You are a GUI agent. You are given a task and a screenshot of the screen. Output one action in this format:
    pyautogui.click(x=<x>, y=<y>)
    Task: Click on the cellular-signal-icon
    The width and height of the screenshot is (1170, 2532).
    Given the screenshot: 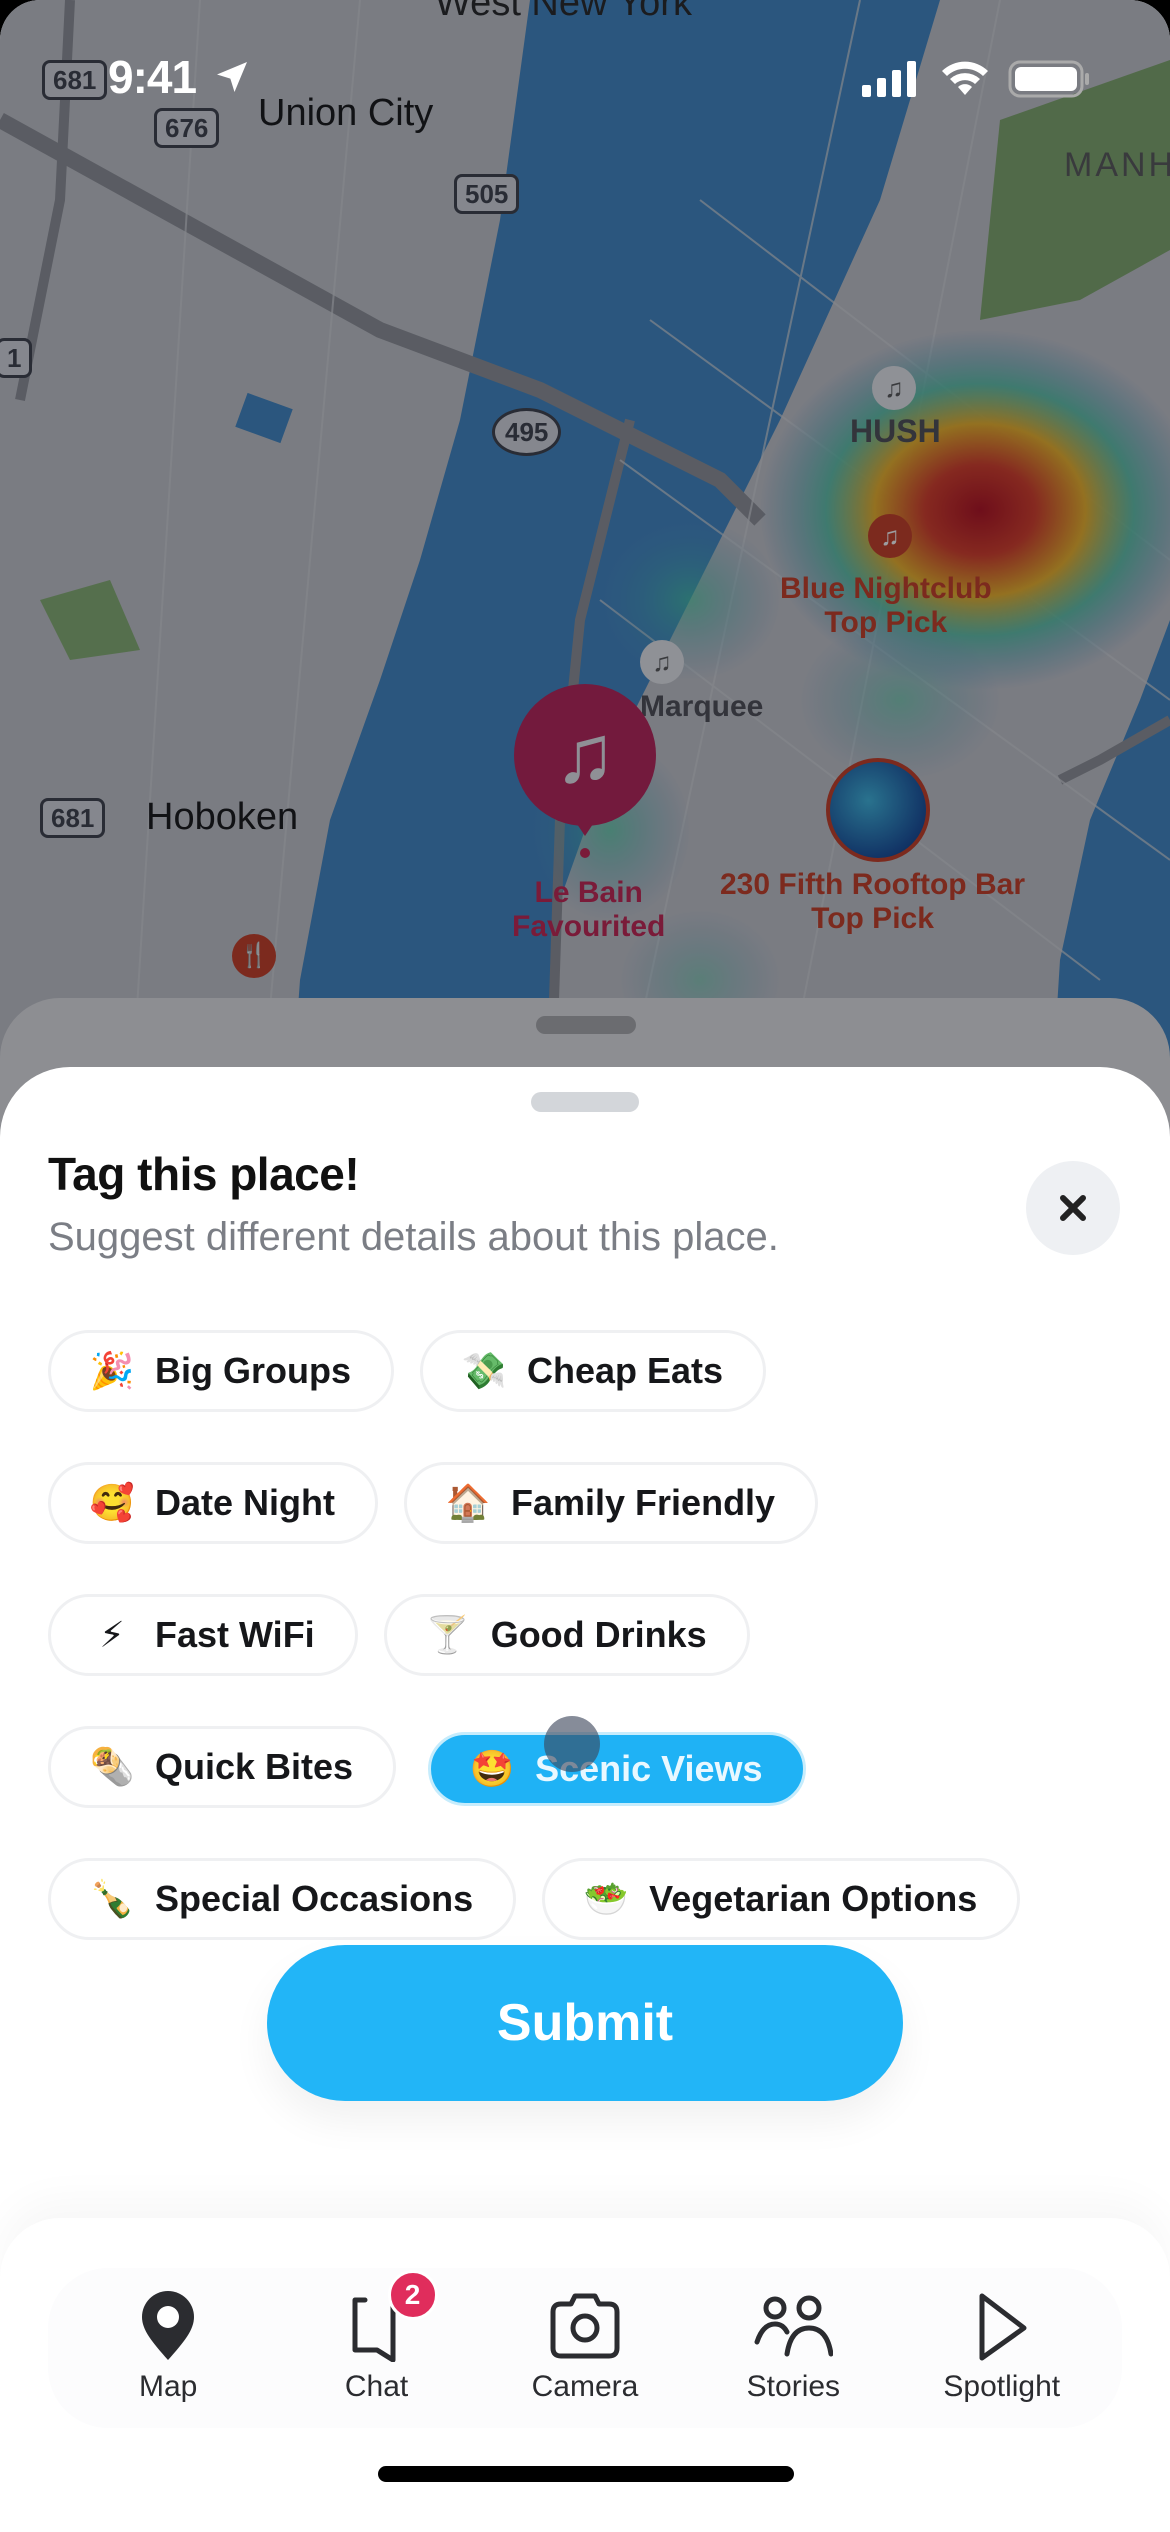 What is the action you would take?
    pyautogui.click(x=889, y=79)
    